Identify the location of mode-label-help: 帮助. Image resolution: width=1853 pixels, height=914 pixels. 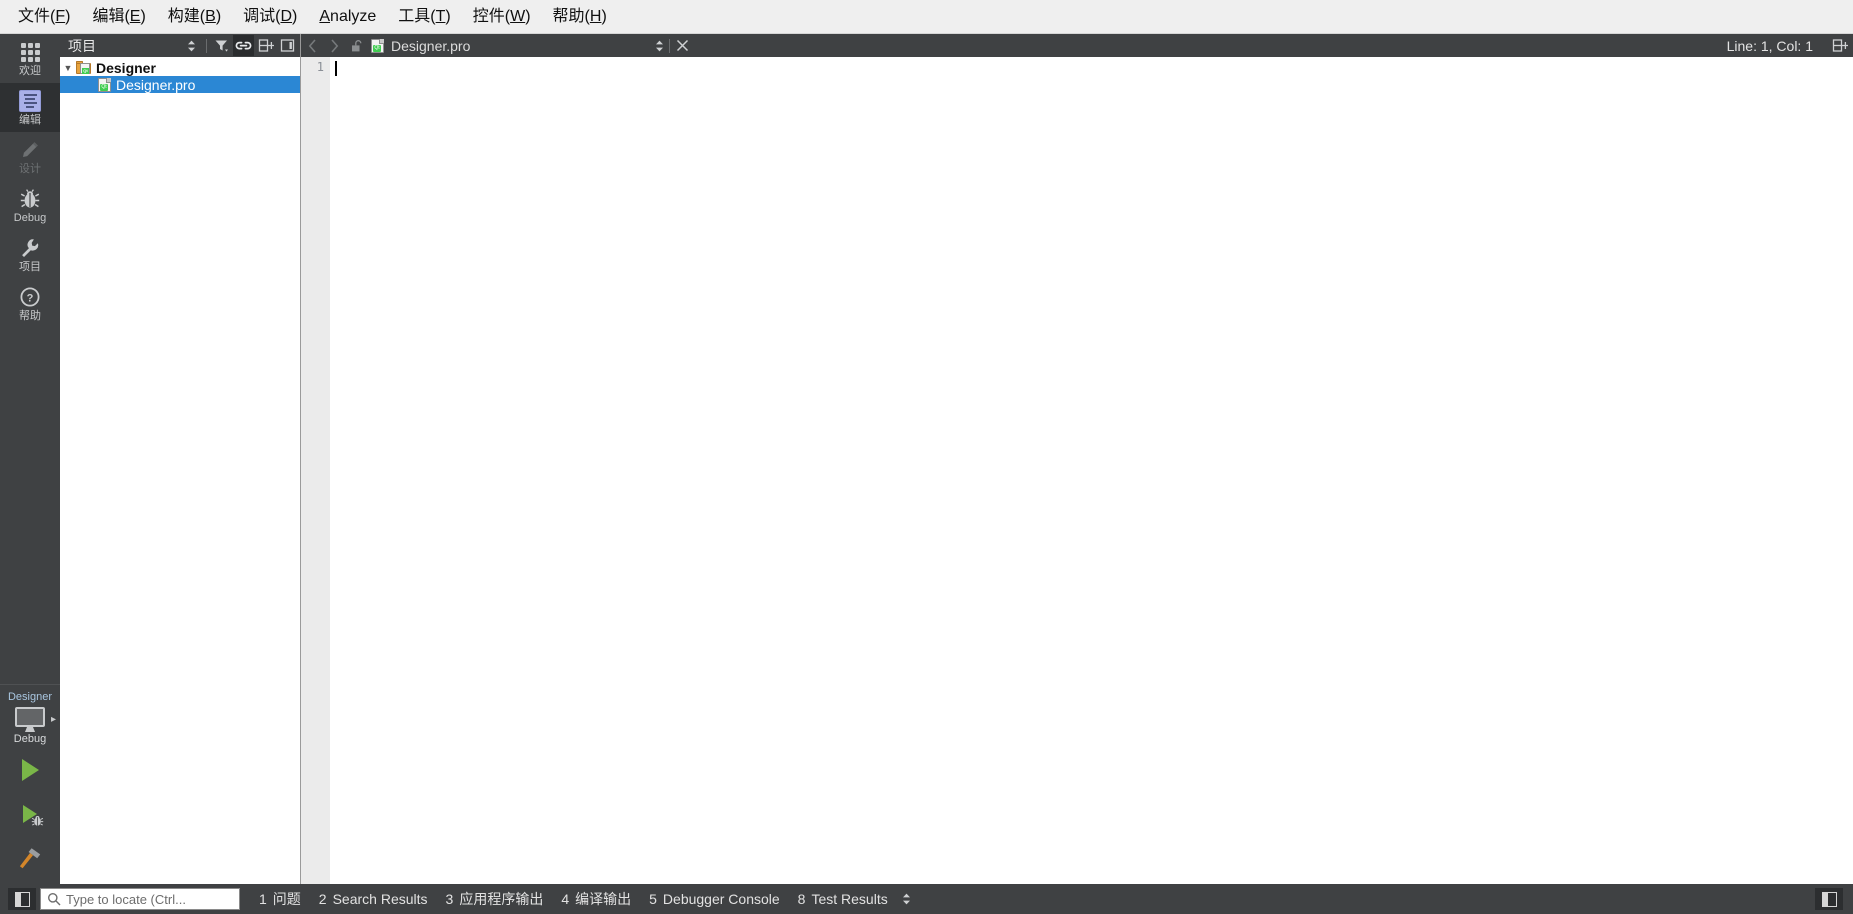
(30, 316).